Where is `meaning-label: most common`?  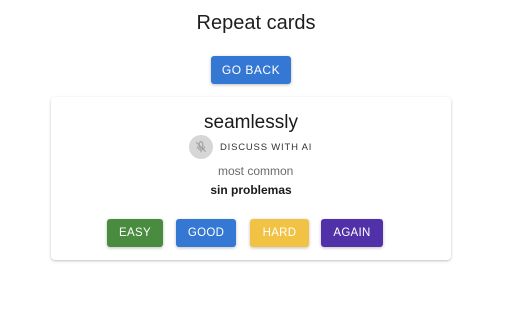
meaning-label: most common is located at coordinates (256, 171).